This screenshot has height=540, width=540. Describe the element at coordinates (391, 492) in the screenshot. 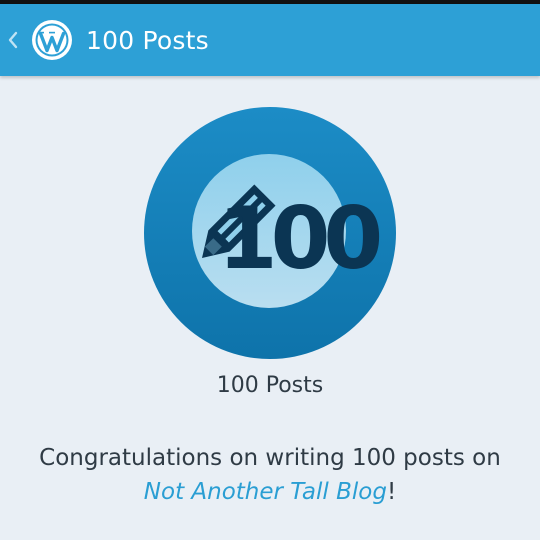

I see `description-suffix: !` at that location.